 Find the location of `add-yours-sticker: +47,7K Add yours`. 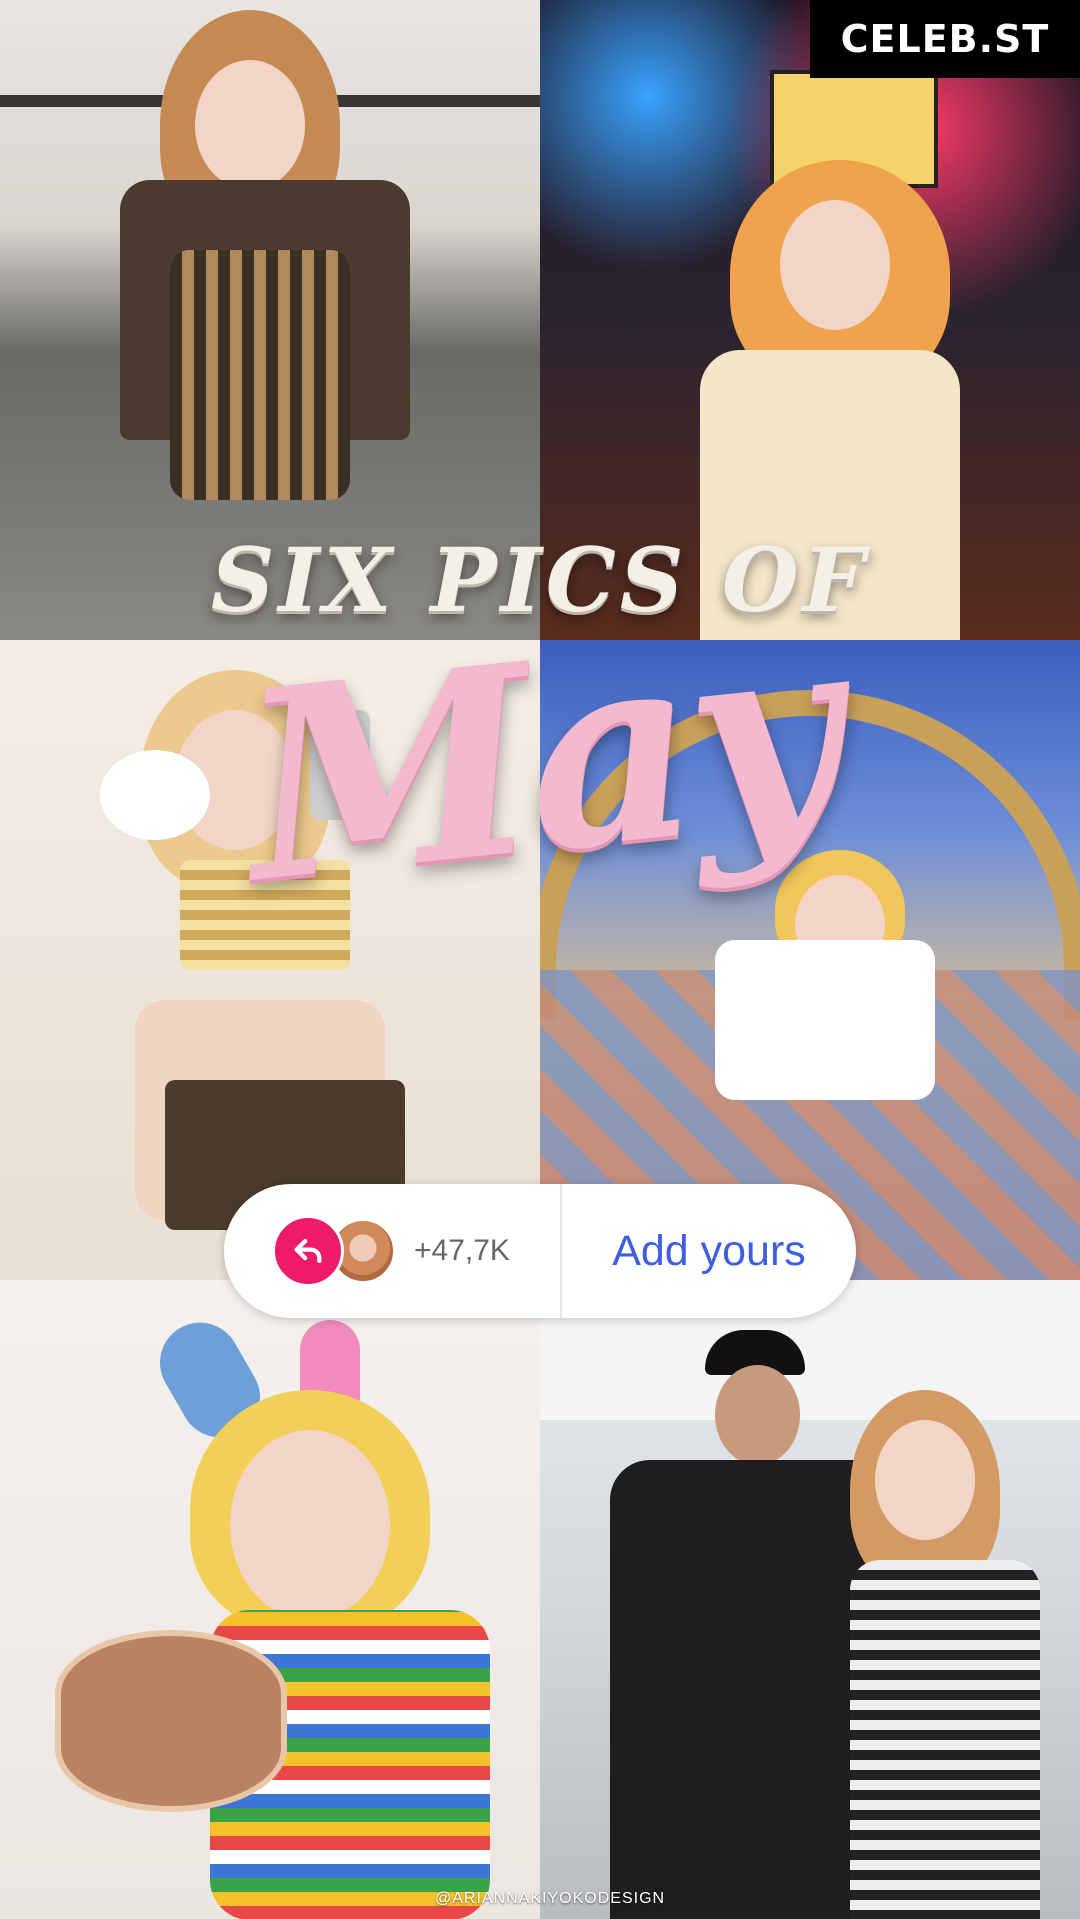

add-yours-sticker: +47,7K Add yours is located at coordinates (540, 1251).